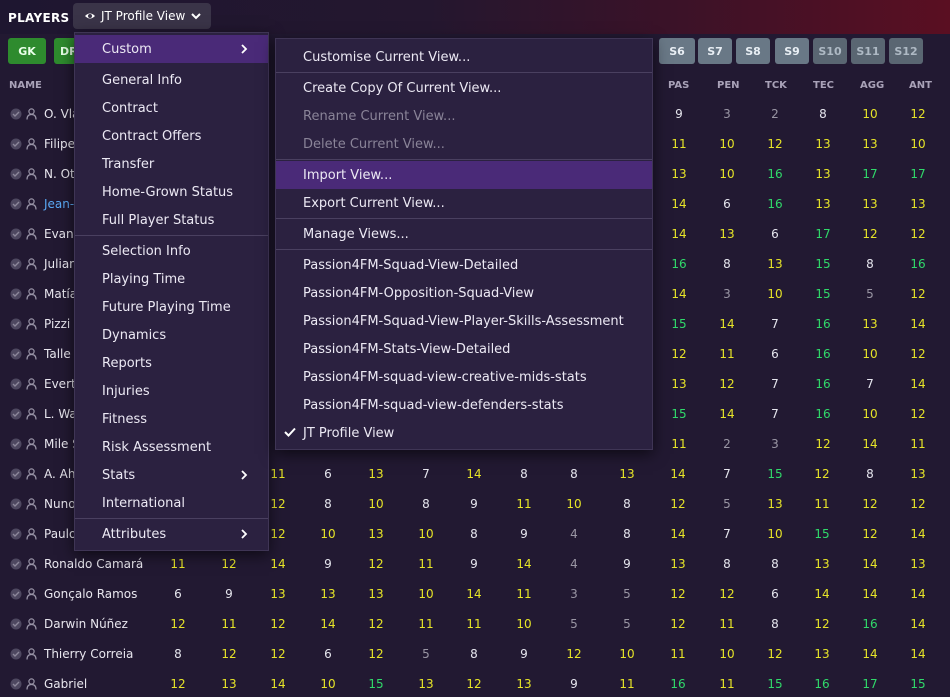  I want to click on menu-item-playing-time: Playing Time, so click(171, 279).